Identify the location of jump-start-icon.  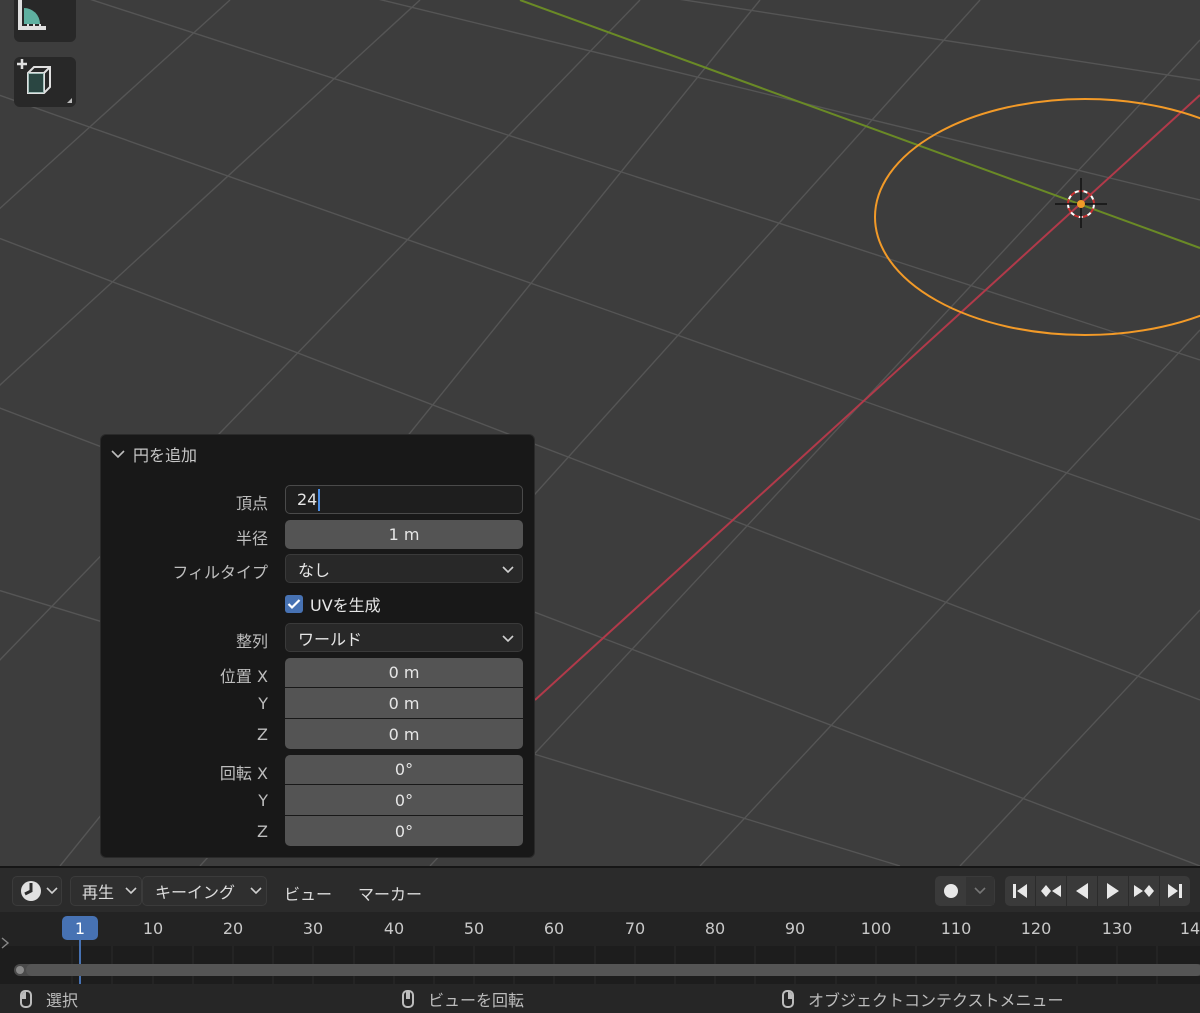
(1020, 891).